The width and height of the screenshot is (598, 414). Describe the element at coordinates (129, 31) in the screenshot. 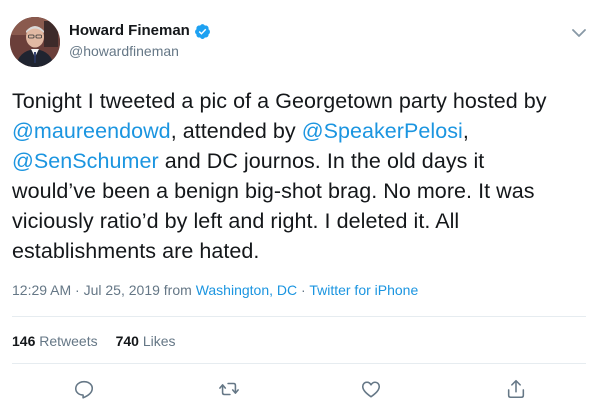

I see `display-name: Howard Fineman` at that location.